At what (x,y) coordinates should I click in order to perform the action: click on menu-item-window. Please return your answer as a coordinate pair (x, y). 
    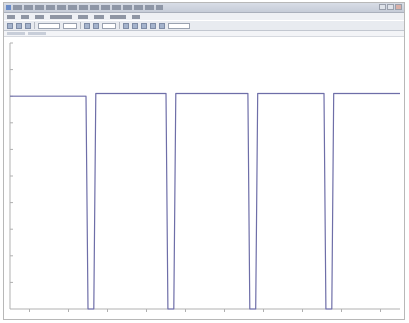
    Looking at the image, I should click on (118, 16).